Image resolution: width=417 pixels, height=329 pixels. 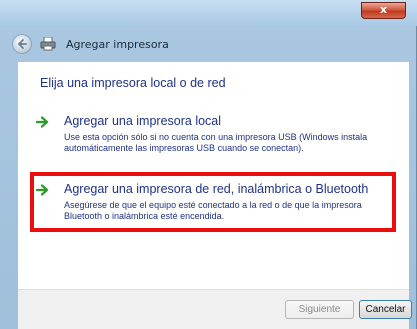 I want to click on back-arrow-icon, so click(x=22, y=44).